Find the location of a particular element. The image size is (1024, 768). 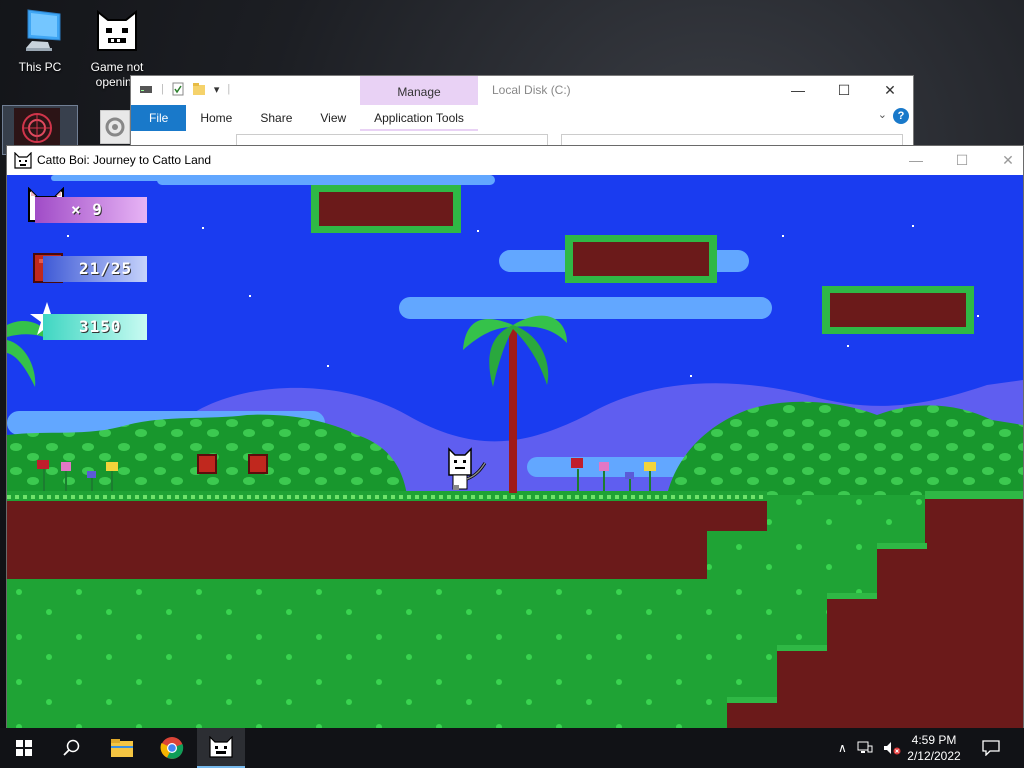

system-clock: 4:59 PM 2/12/2022 is located at coordinates (934, 748).